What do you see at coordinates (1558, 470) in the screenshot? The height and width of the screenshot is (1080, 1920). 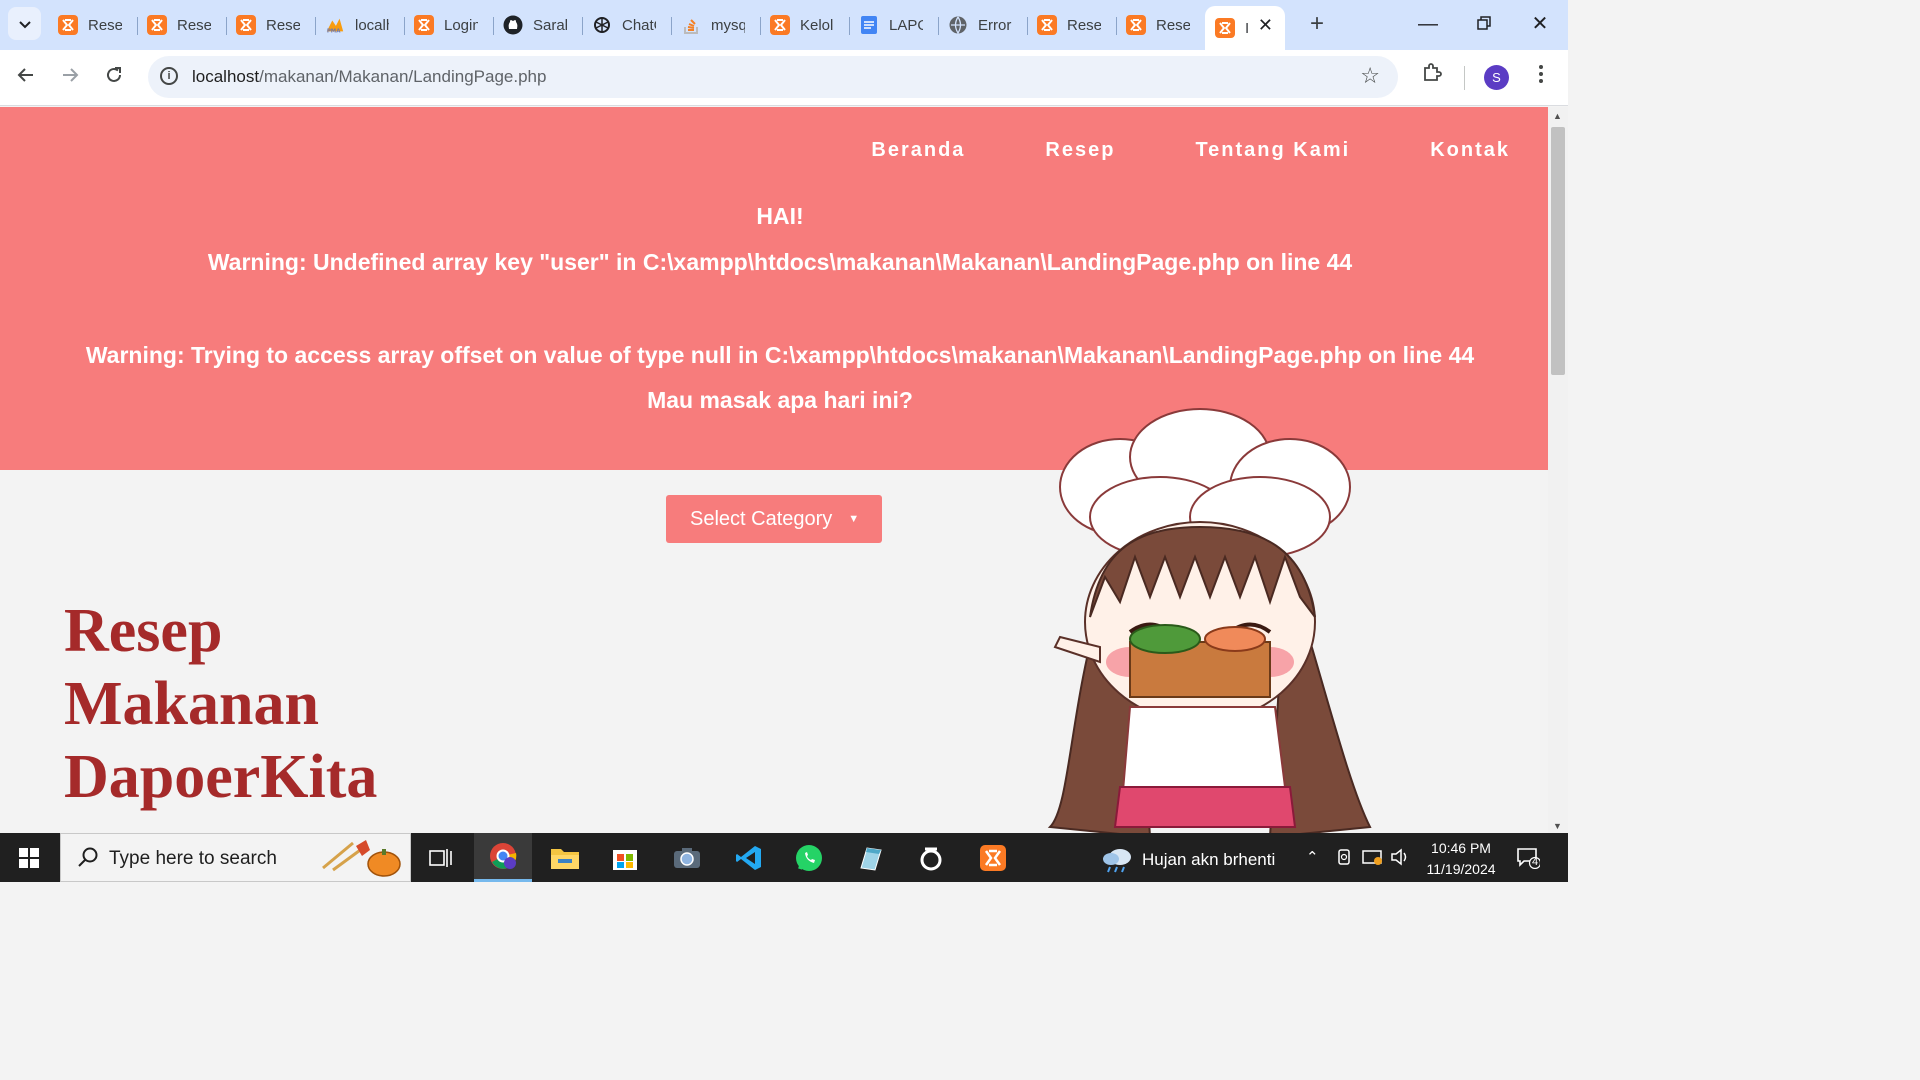 I see `page-scrollbar: ▲ ▼` at bounding box center [1558, 470].